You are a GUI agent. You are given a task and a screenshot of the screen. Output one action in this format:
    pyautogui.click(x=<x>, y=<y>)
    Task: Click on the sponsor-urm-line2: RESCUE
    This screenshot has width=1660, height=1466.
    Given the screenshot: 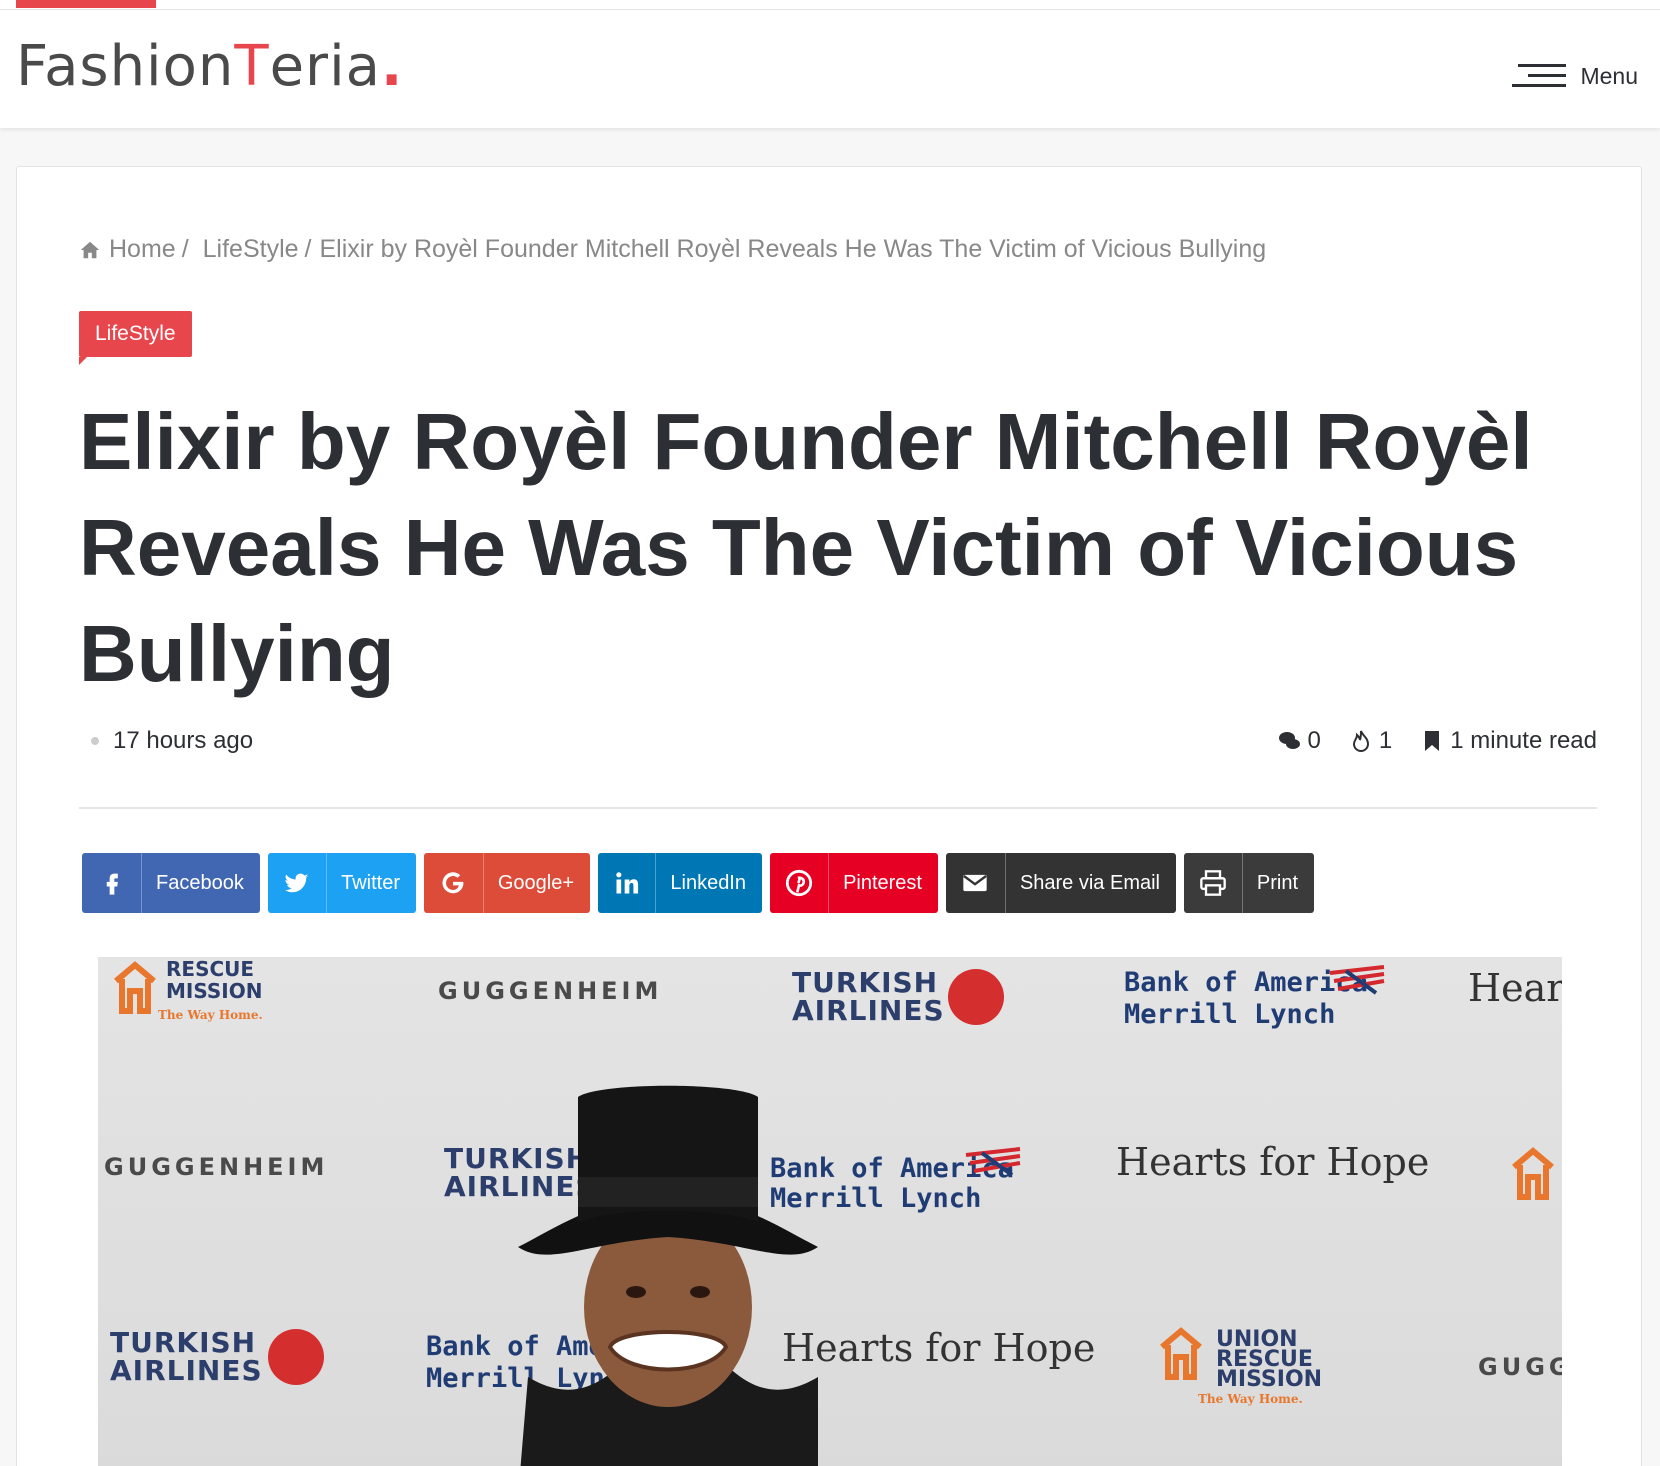 What is the action you would take?
    pyautogui.click(x=210, y=969)
    